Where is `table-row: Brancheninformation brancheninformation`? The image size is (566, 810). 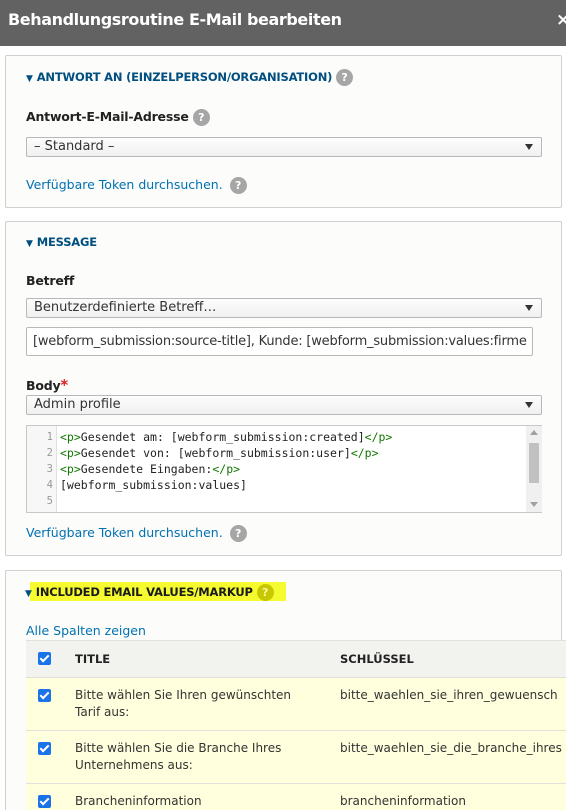 table-row: Brancheninformation brancheninformation is located at coordinates (296, 796).